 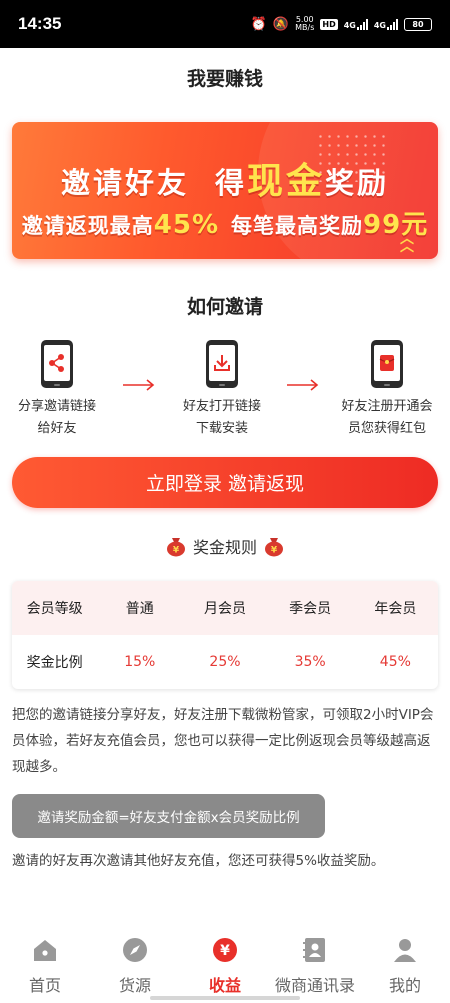 I want to click on reward-table: 会员等级 普通 月会员 季会员 年会员 奖金比例 15% 25% 35% 45%, so click(x=225, y=635).